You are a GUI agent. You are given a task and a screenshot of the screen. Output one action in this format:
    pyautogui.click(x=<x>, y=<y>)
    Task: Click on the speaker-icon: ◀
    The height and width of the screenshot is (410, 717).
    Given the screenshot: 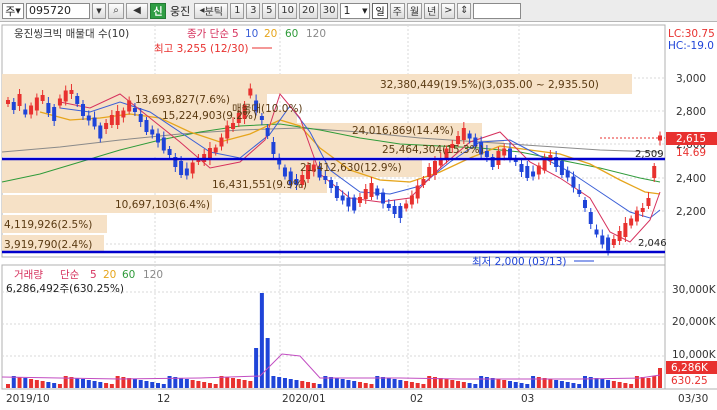 What is the action you would take?
    pyautogui.click(x=137, y=10)
    